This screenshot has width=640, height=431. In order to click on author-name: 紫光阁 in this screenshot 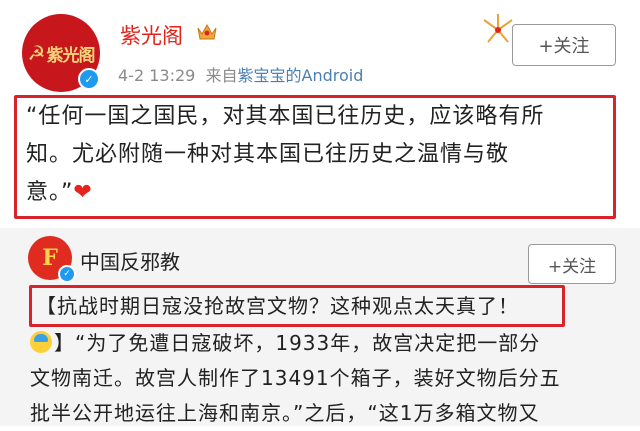, I will do `click(151, 35)`.